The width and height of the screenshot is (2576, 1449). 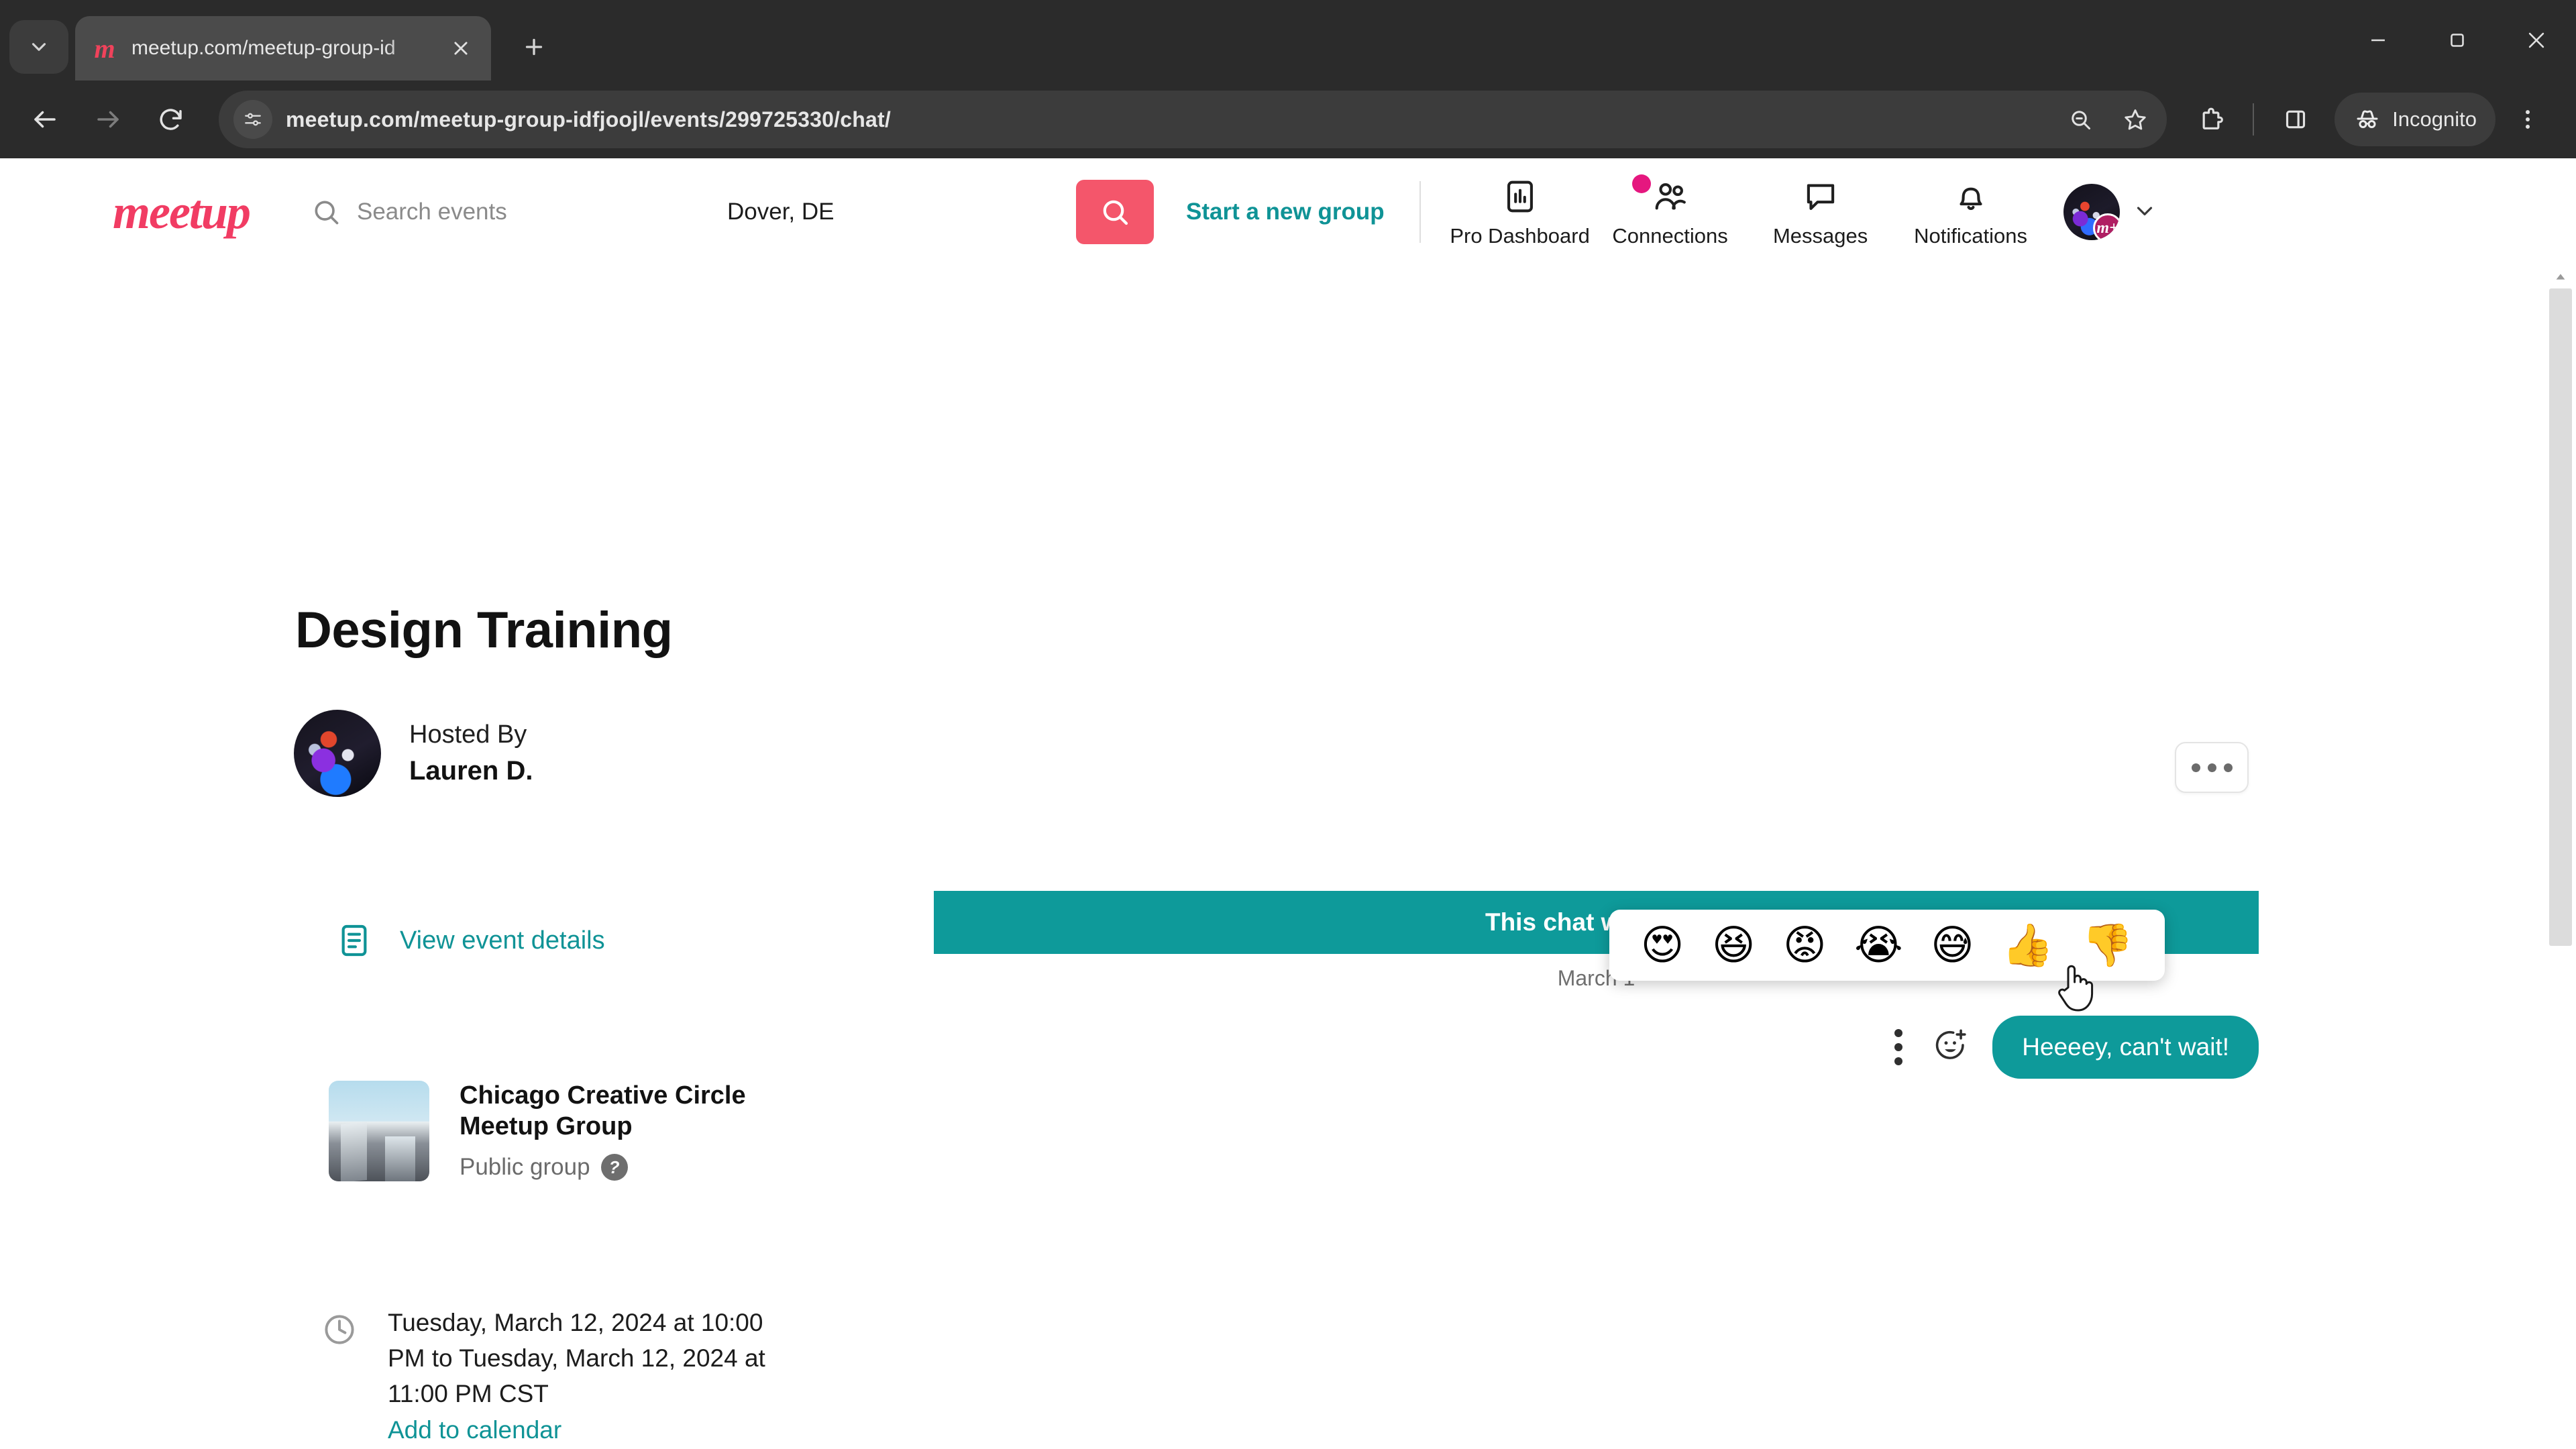 What do you see at coordinates (1820, 196) in the screenshot?
I see `chat-bubble-icon` at bounding box center [1820, 196].